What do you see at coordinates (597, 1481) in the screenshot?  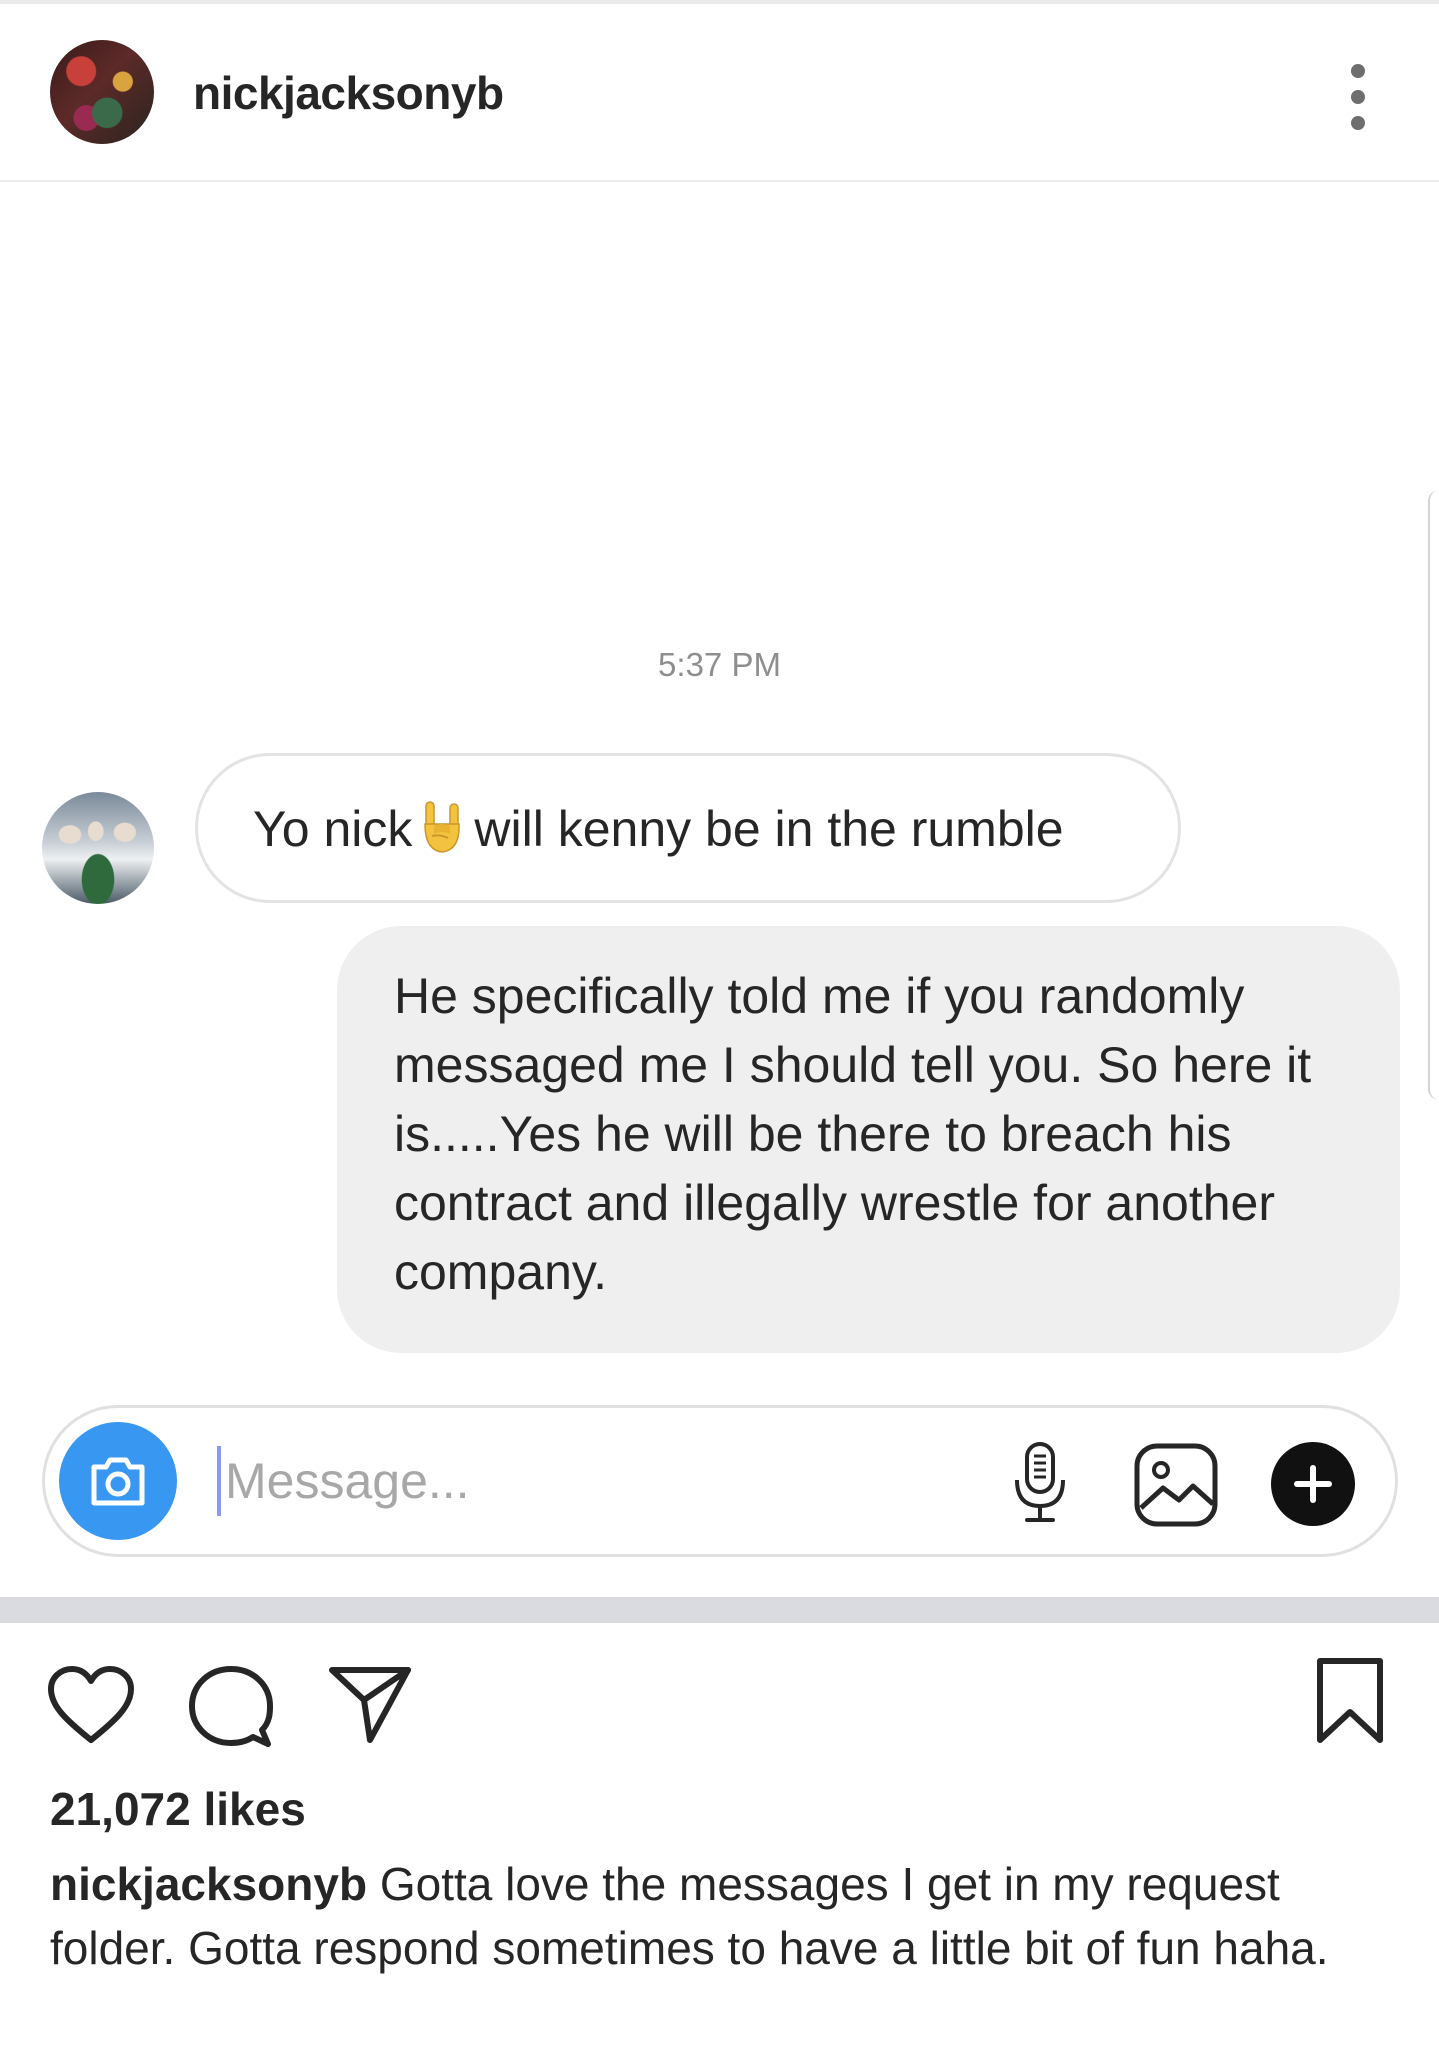 I see `message-input` at bounding box center [597, 1481].